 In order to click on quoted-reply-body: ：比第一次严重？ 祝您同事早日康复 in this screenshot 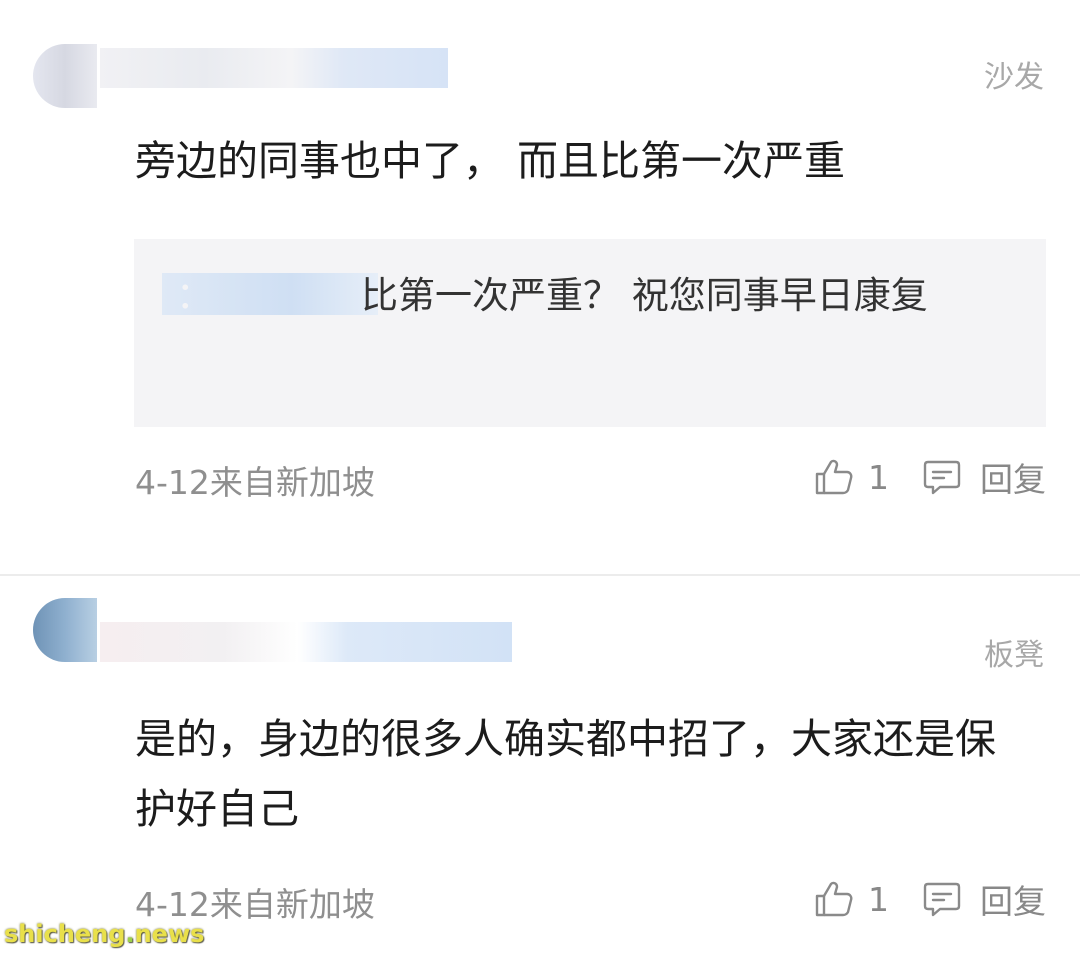, I will do `click(552, 295)`.